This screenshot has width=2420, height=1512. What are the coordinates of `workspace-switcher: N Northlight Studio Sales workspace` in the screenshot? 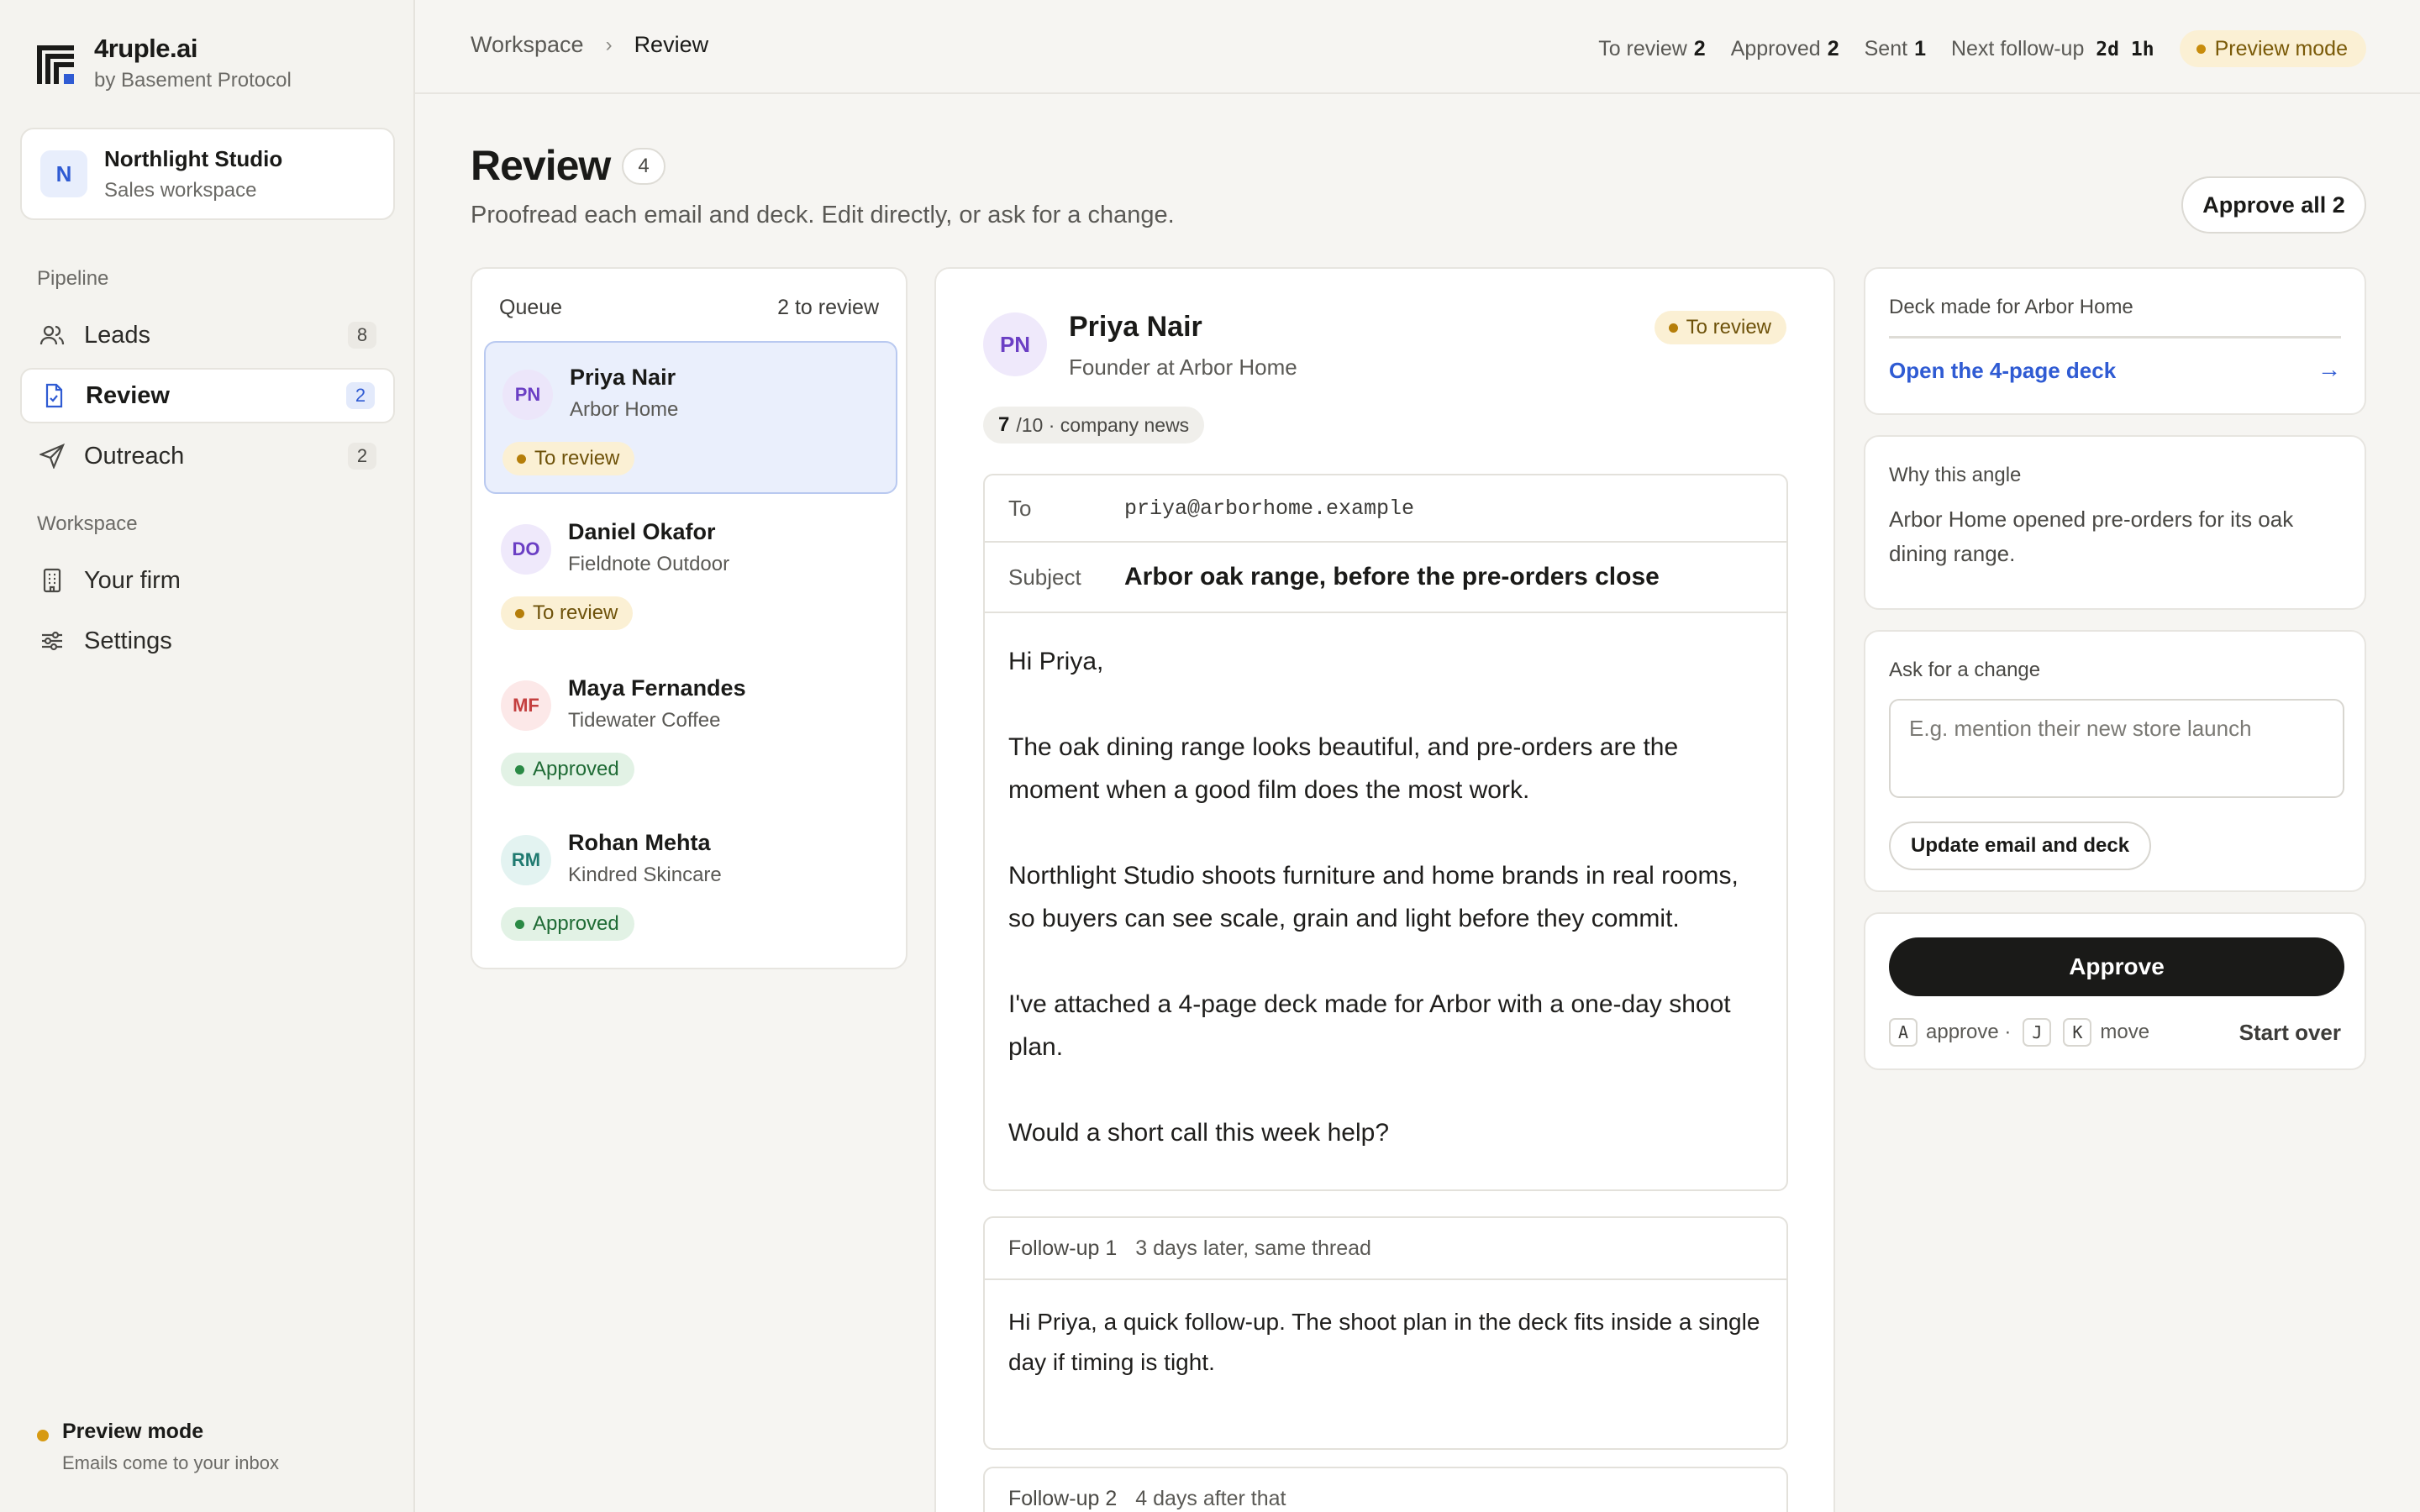 It's located at (207, 174).